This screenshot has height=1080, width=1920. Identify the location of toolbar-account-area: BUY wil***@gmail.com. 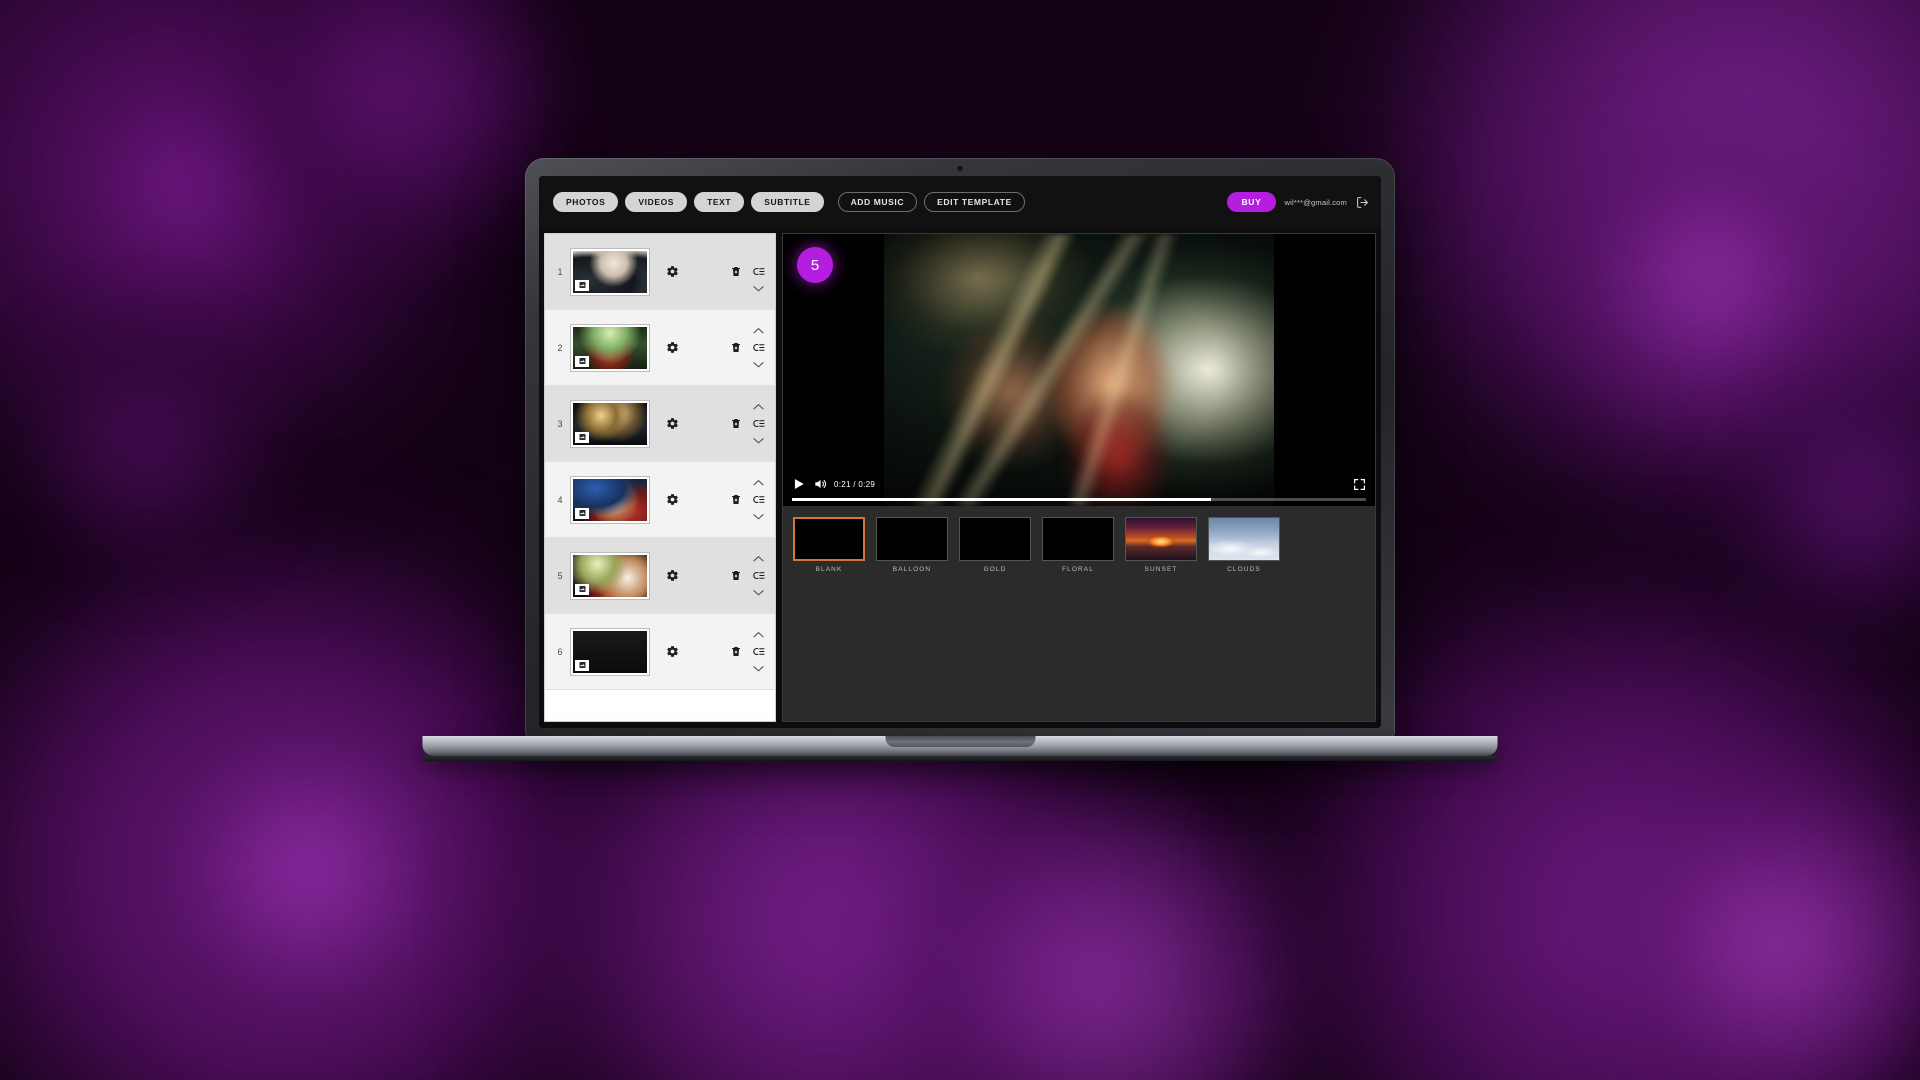
(1298, 202).